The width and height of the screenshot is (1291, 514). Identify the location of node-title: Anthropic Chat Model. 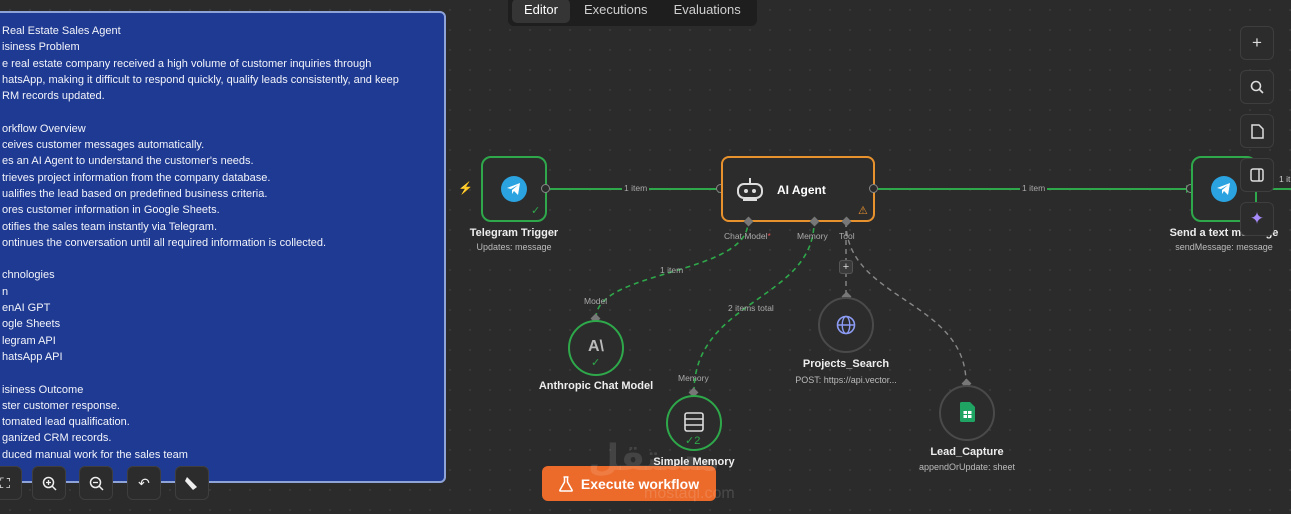
(596, 386).